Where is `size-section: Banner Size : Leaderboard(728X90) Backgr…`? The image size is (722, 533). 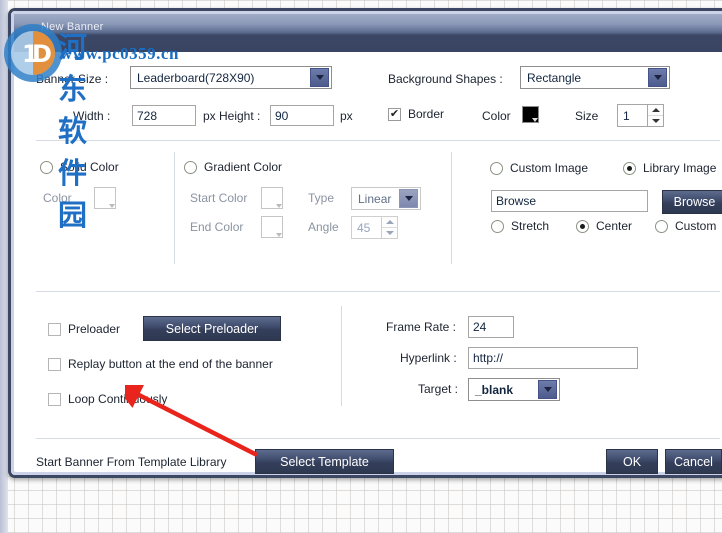 size-section: Banner Size : Leaderboard(728X90) Backgr… is located at coordinates (368, 89).